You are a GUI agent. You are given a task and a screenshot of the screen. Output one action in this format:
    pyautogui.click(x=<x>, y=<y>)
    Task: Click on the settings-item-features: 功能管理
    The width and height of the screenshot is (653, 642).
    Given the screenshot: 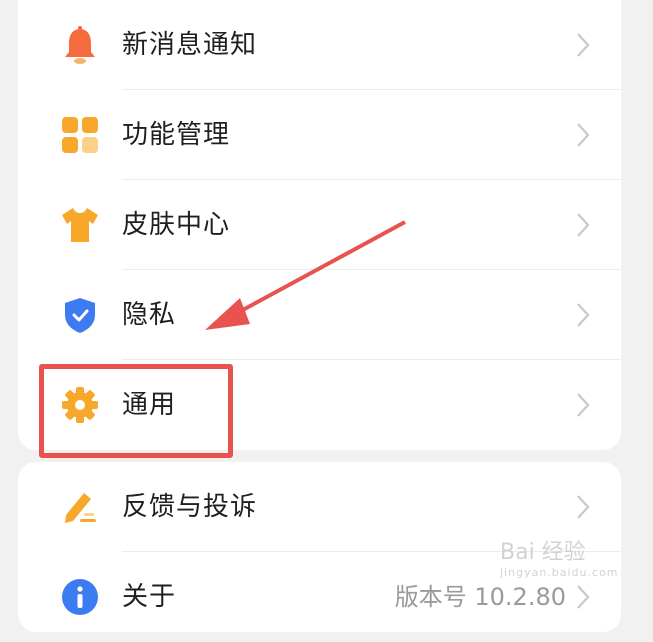 What is the action you would take?
    pyautogui.click(x=319, y=135)
    